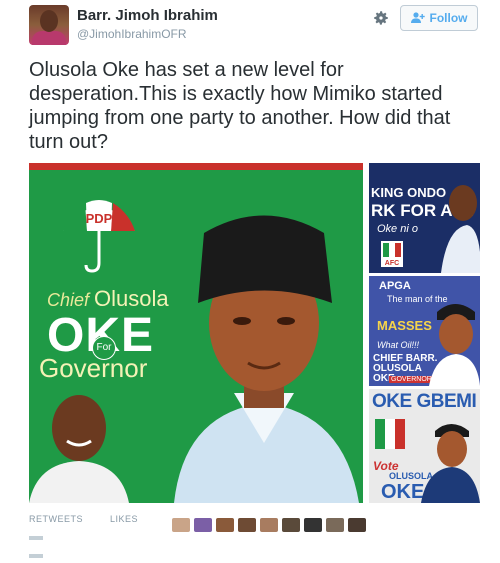  I want to click on side1-line3: Oke ni o, so click(397, 229).